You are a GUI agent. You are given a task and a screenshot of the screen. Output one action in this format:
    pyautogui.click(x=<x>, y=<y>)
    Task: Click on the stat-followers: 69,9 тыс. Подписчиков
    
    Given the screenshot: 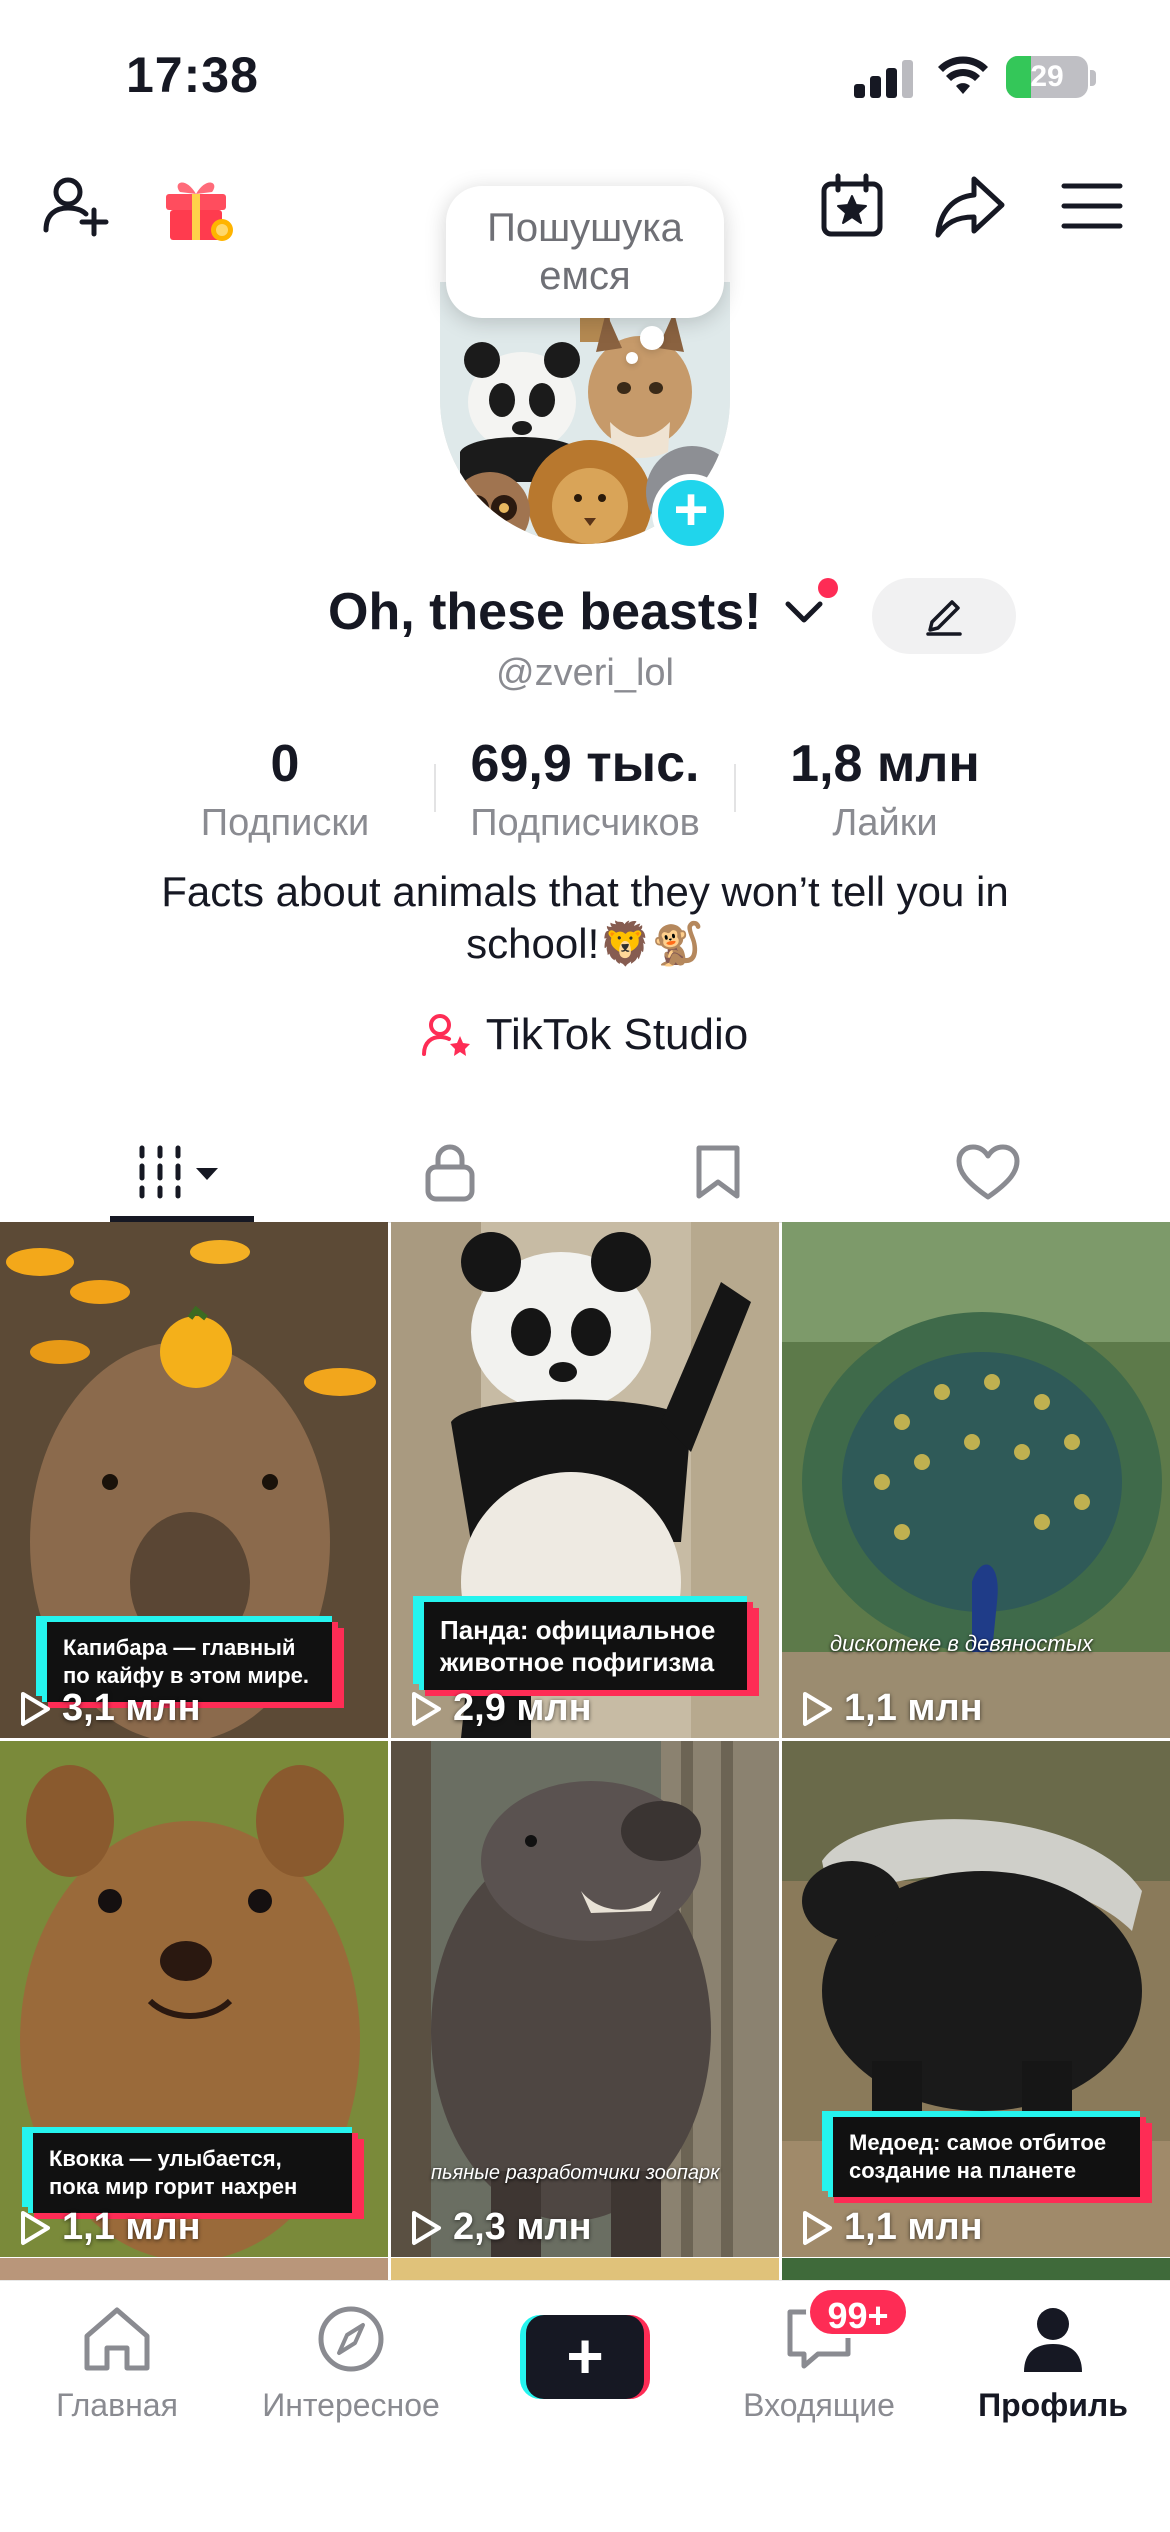 What is the action you would take?
    pyautogui.click(x=585, y=789)
    